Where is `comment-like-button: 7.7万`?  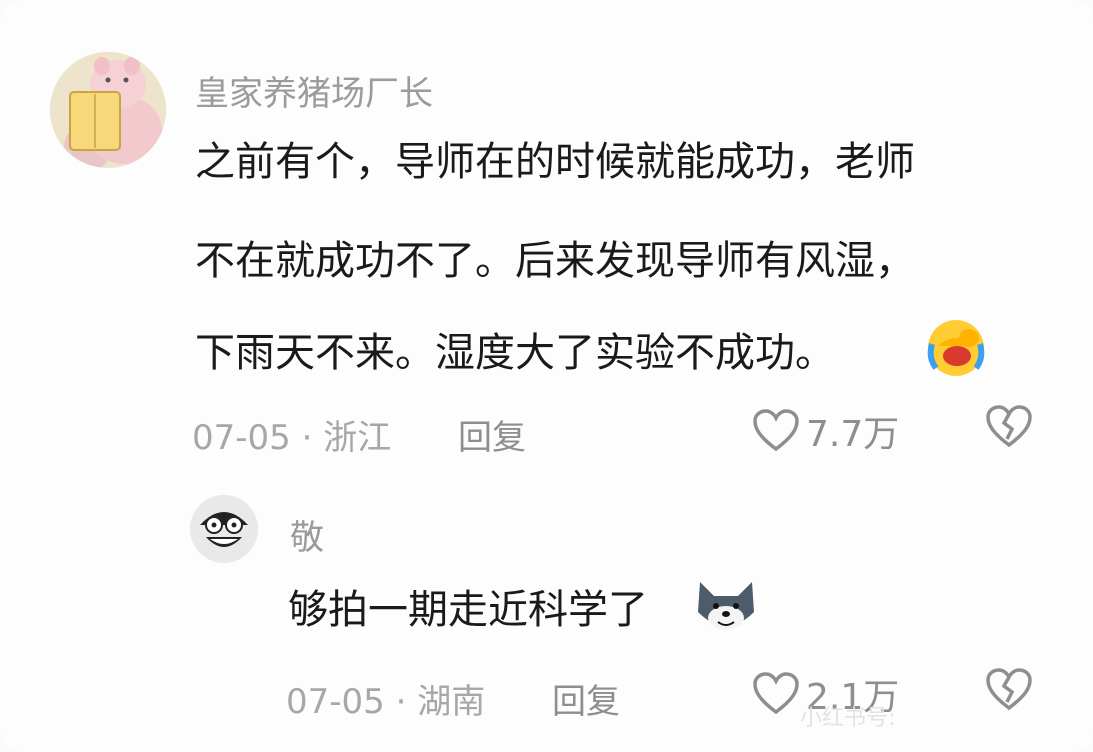
comment-like-button: 7.7万 is located at coordinates (825, 431).